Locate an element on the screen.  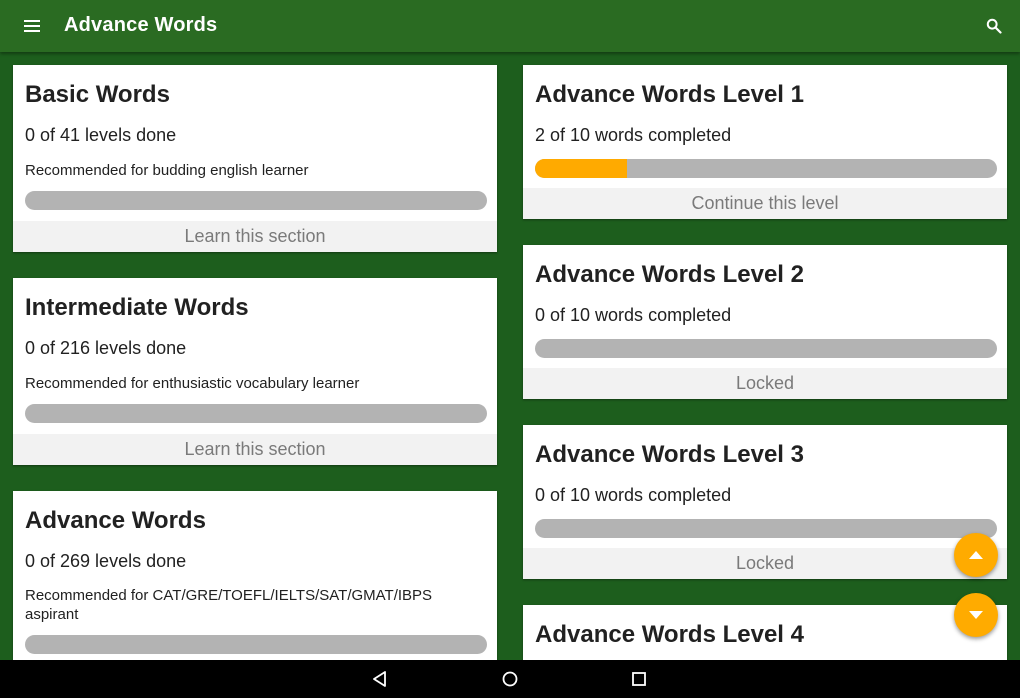
level-progress-text: 2 of 10 words completed is located at coordinates (633, 135).